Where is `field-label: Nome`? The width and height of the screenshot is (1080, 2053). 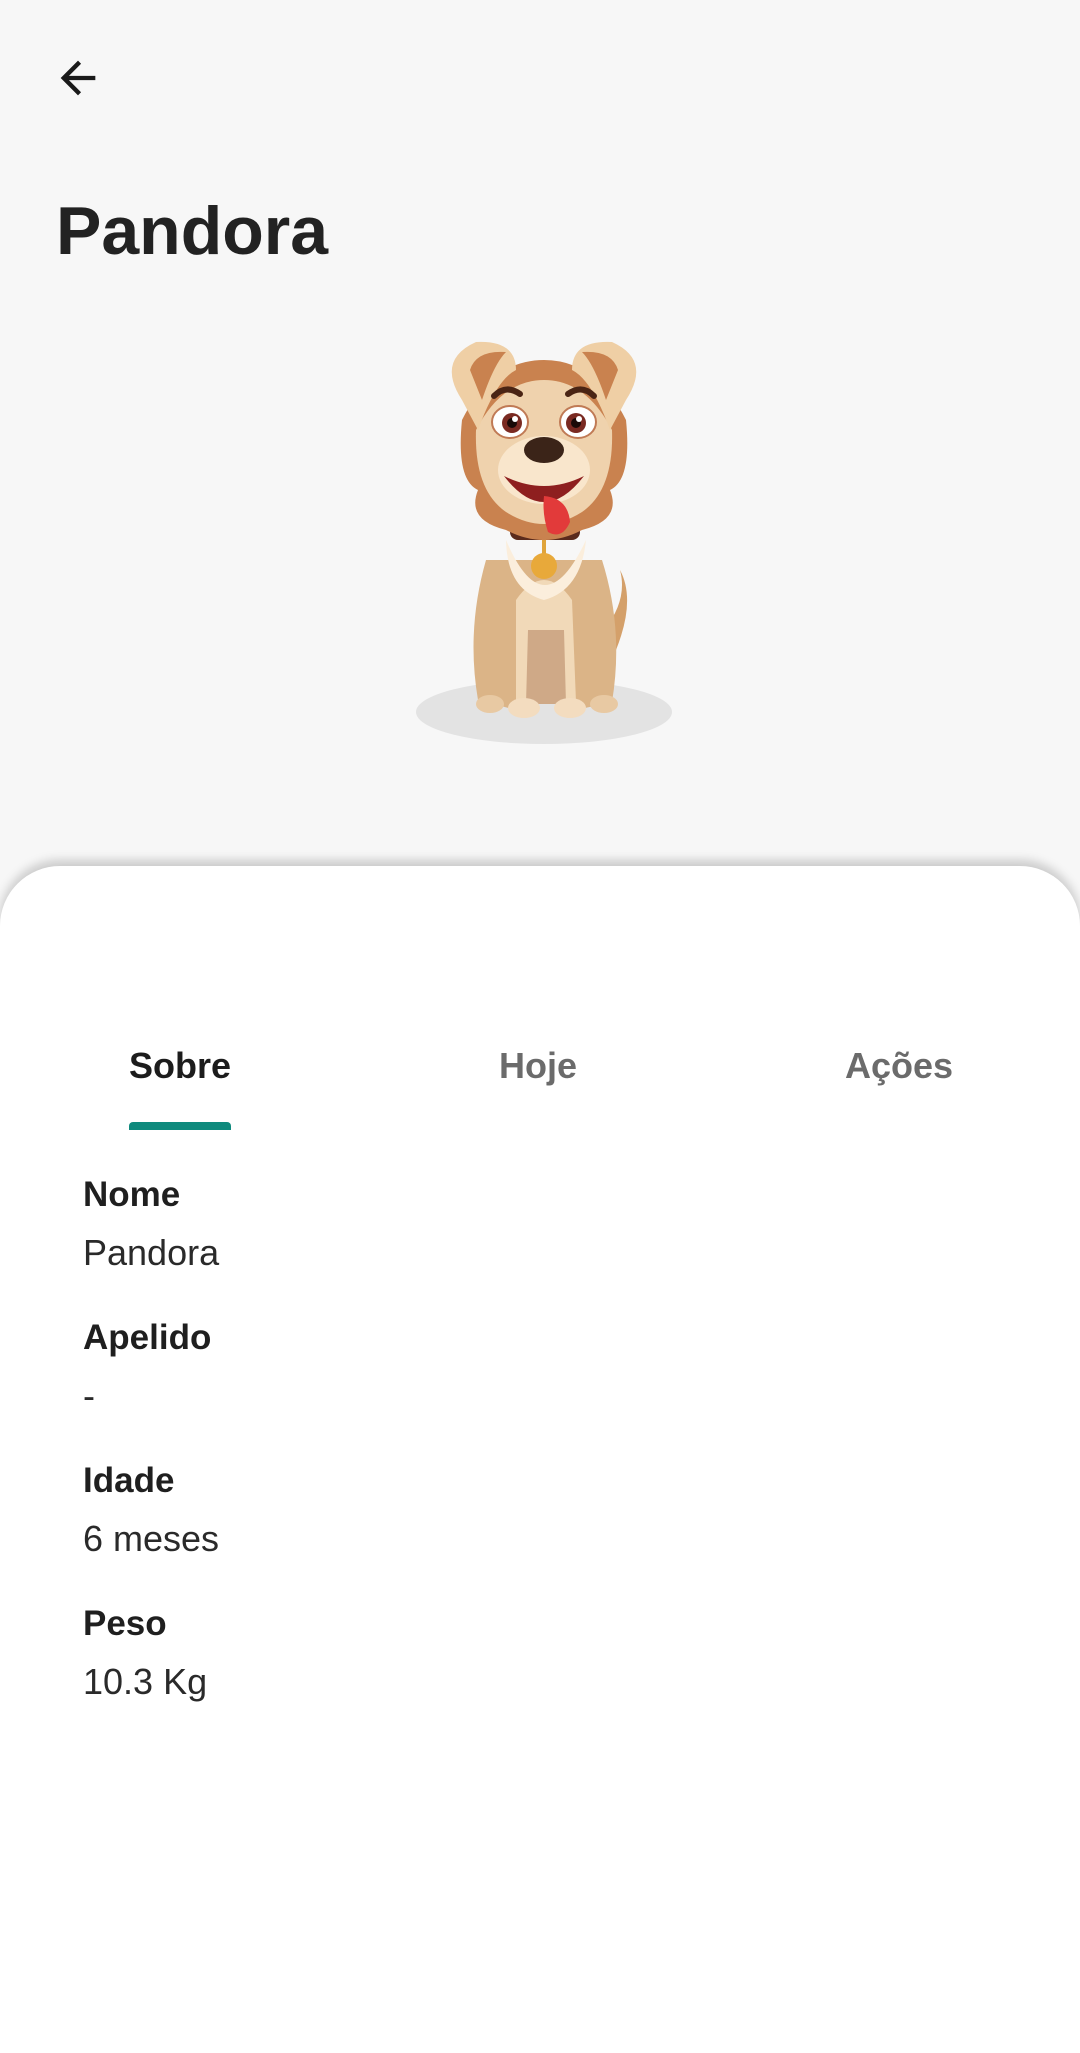
field-label: Nome is located at coordinates (132, 1194).